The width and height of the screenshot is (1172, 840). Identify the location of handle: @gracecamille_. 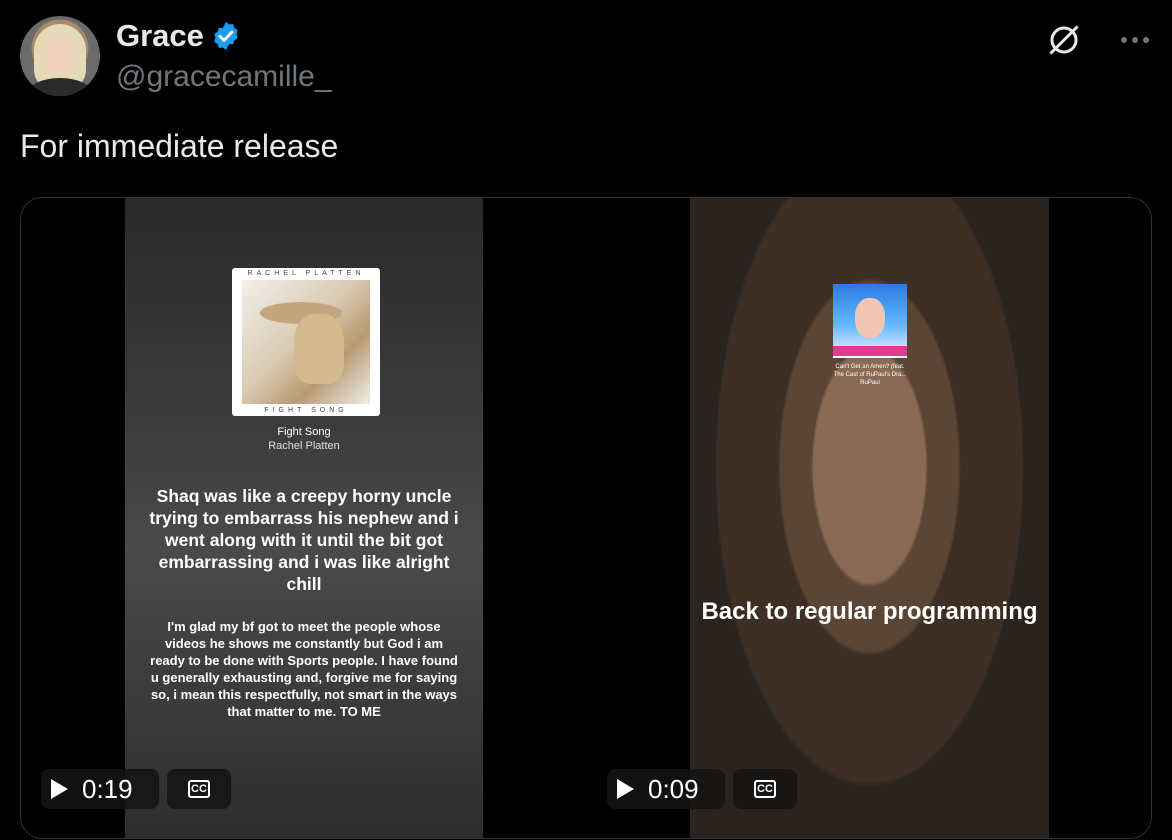
(224, 77).